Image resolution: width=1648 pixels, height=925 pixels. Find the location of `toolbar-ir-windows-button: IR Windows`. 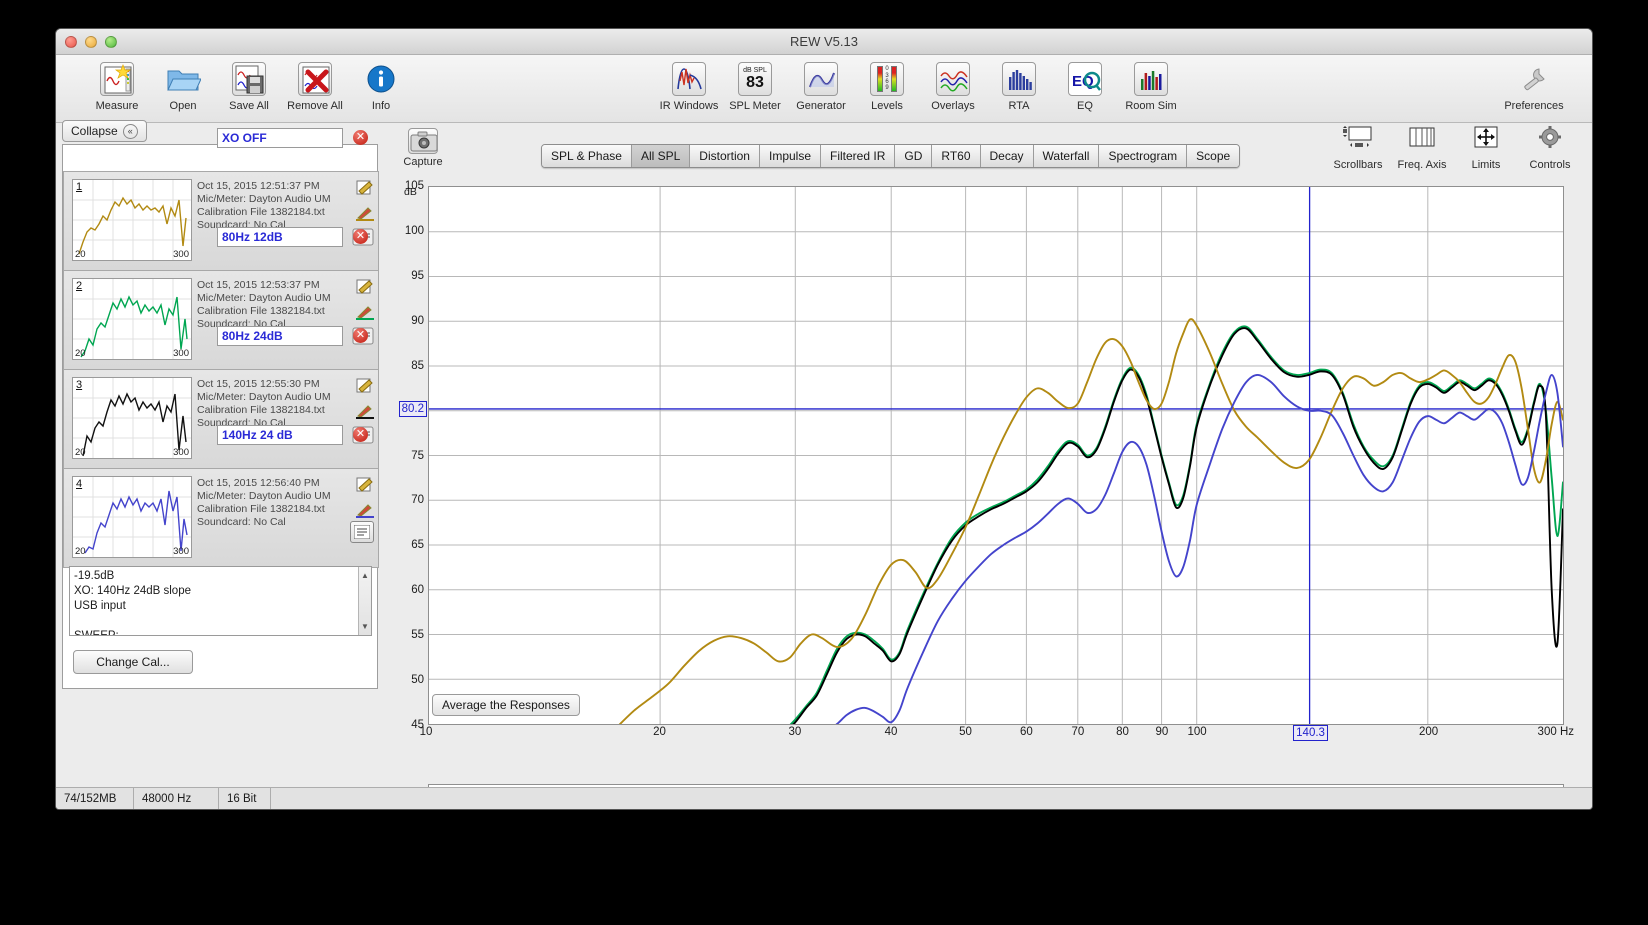

toolbar-ir-windows-button: IR Windows is located at coordinates (689, 85).